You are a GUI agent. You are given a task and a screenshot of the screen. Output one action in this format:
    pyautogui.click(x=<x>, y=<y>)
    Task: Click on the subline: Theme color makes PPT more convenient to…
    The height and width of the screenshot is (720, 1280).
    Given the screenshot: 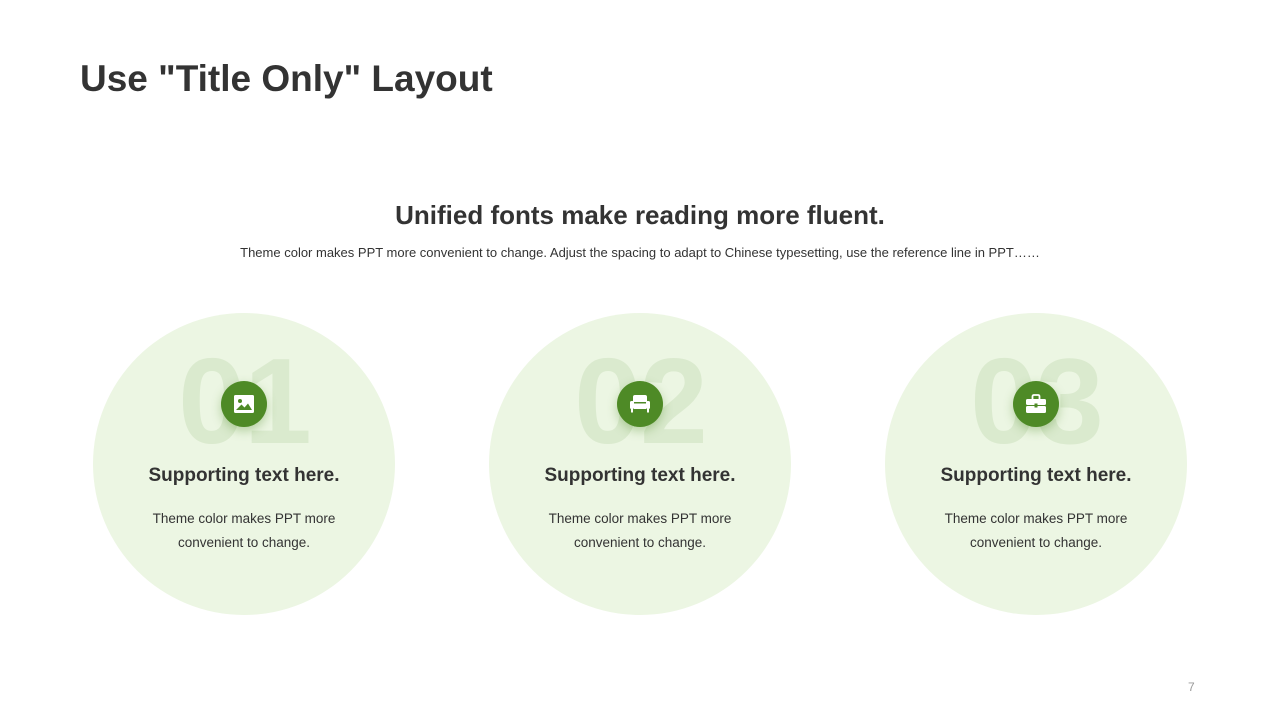 What is the action you would take?
    pyautogui.click(x=640, y=252)
    